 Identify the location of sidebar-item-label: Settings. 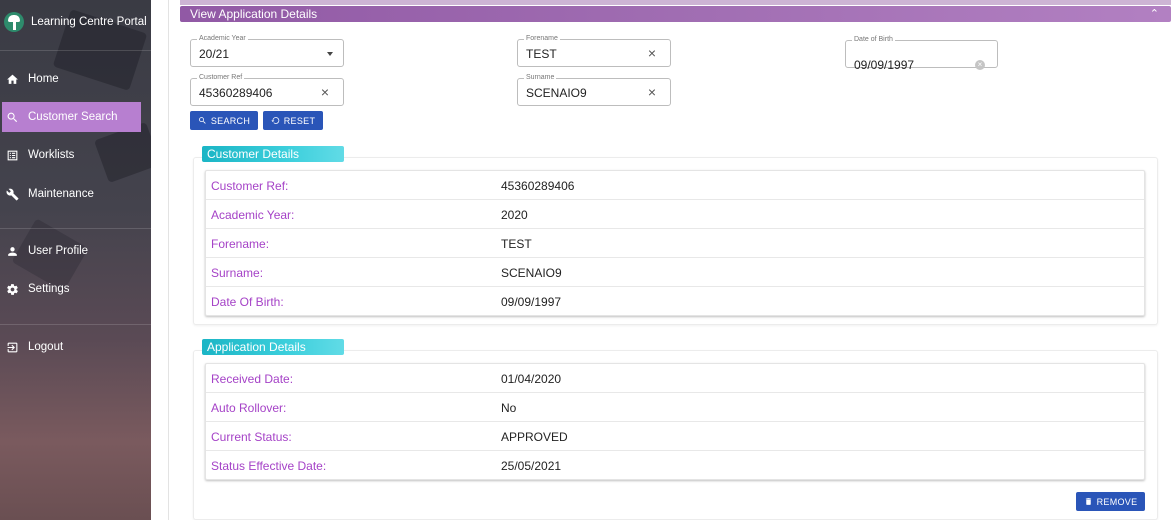
(49, 289).